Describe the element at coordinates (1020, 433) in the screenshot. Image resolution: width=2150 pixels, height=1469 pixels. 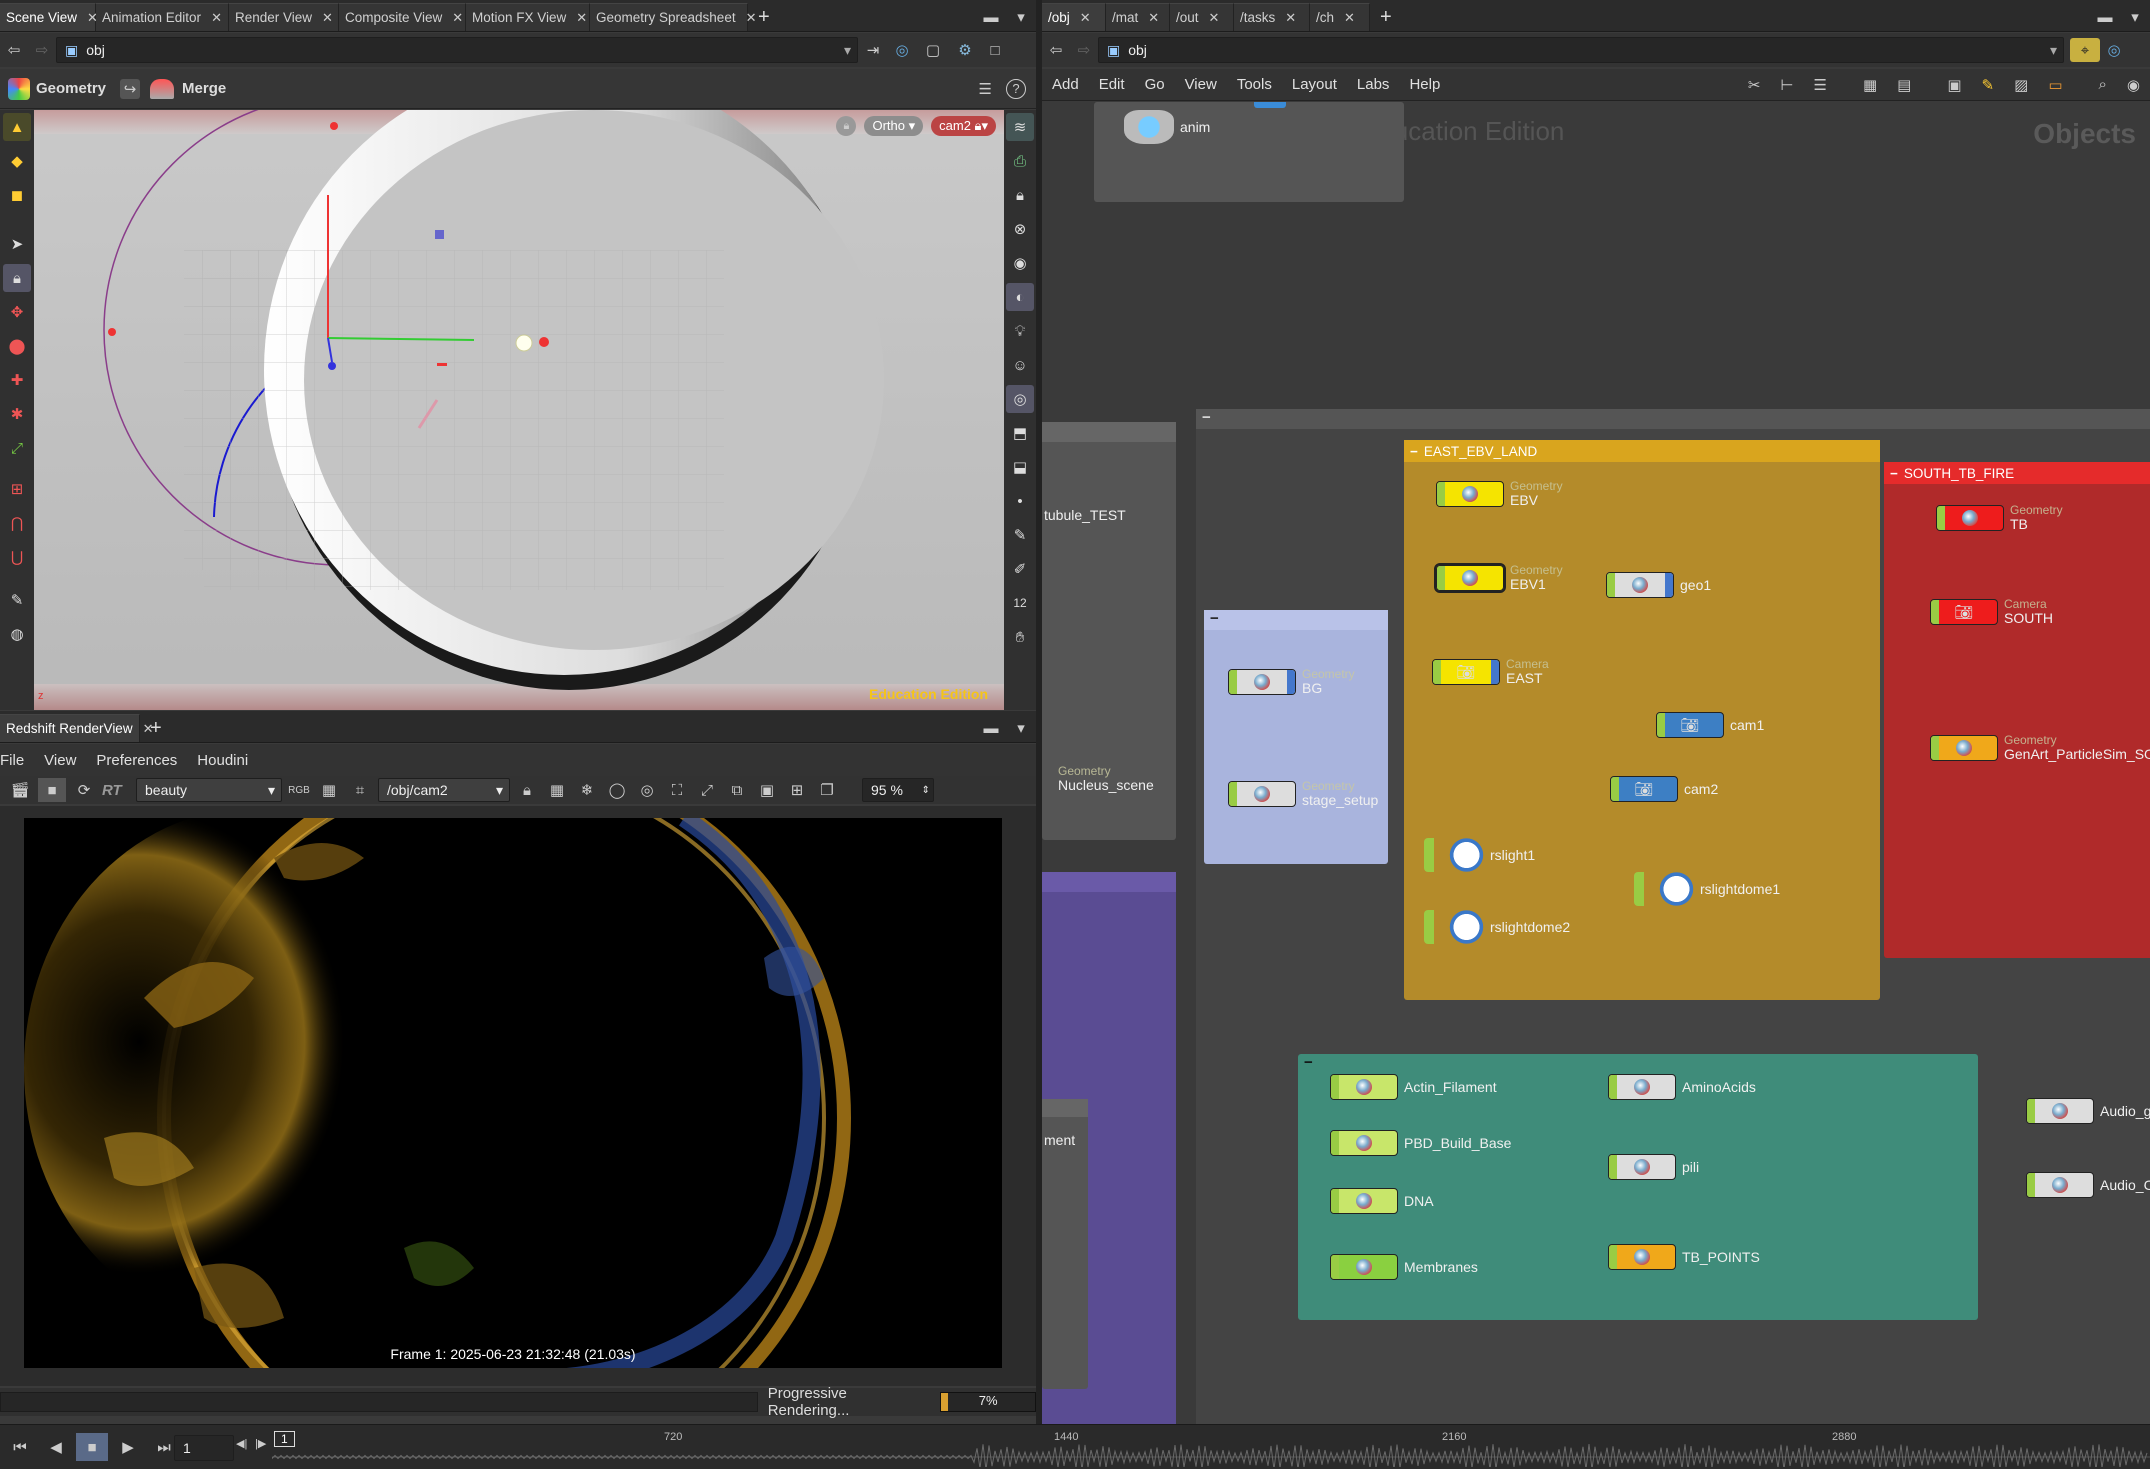
I see `texture-icon: ⬒` at that location.